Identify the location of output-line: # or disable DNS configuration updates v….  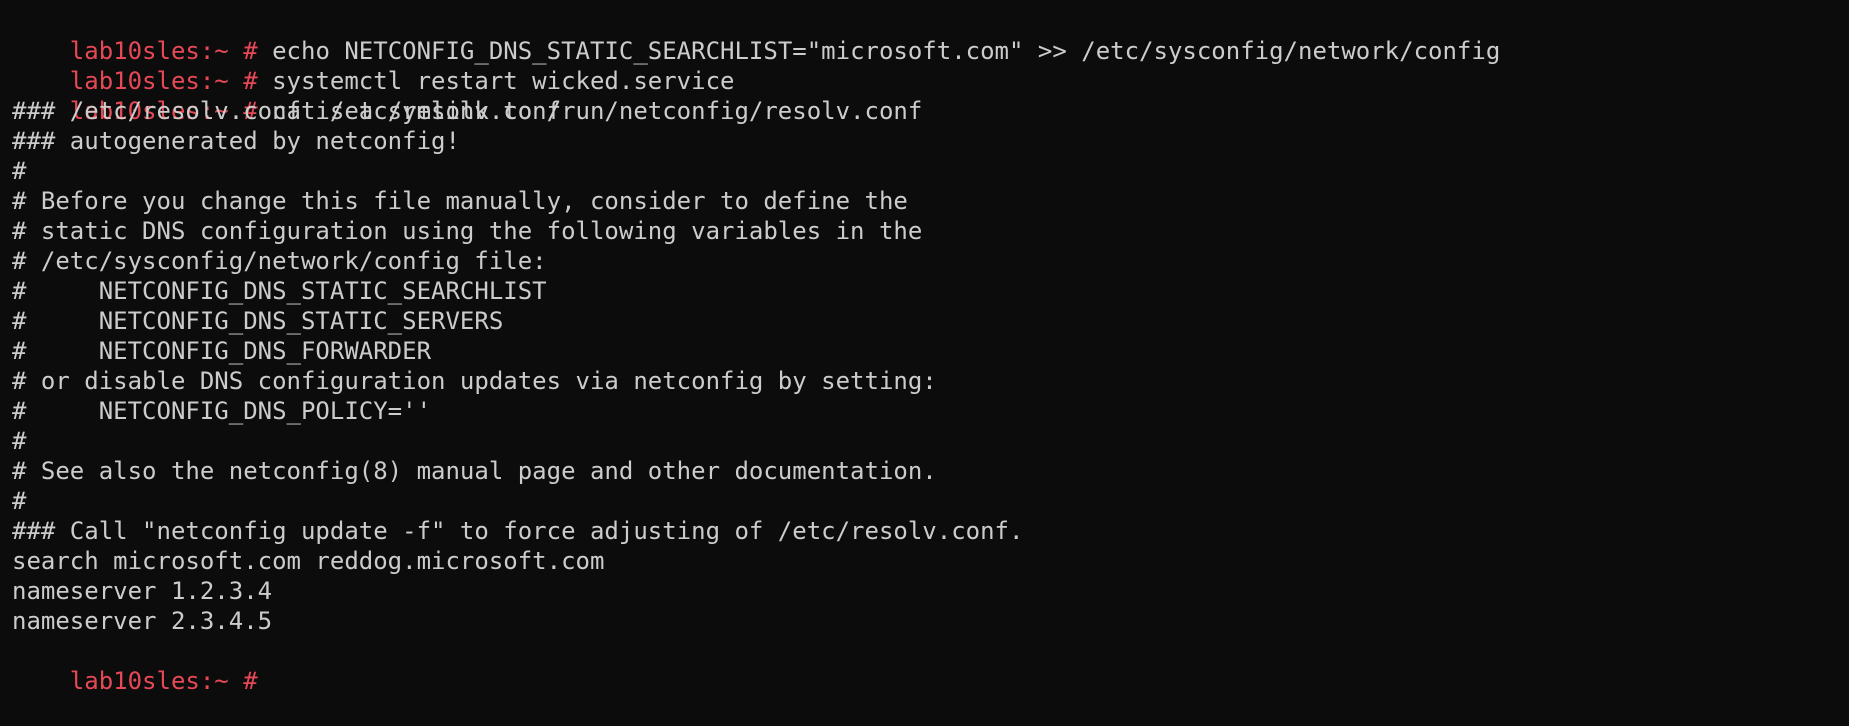
(474, 381).